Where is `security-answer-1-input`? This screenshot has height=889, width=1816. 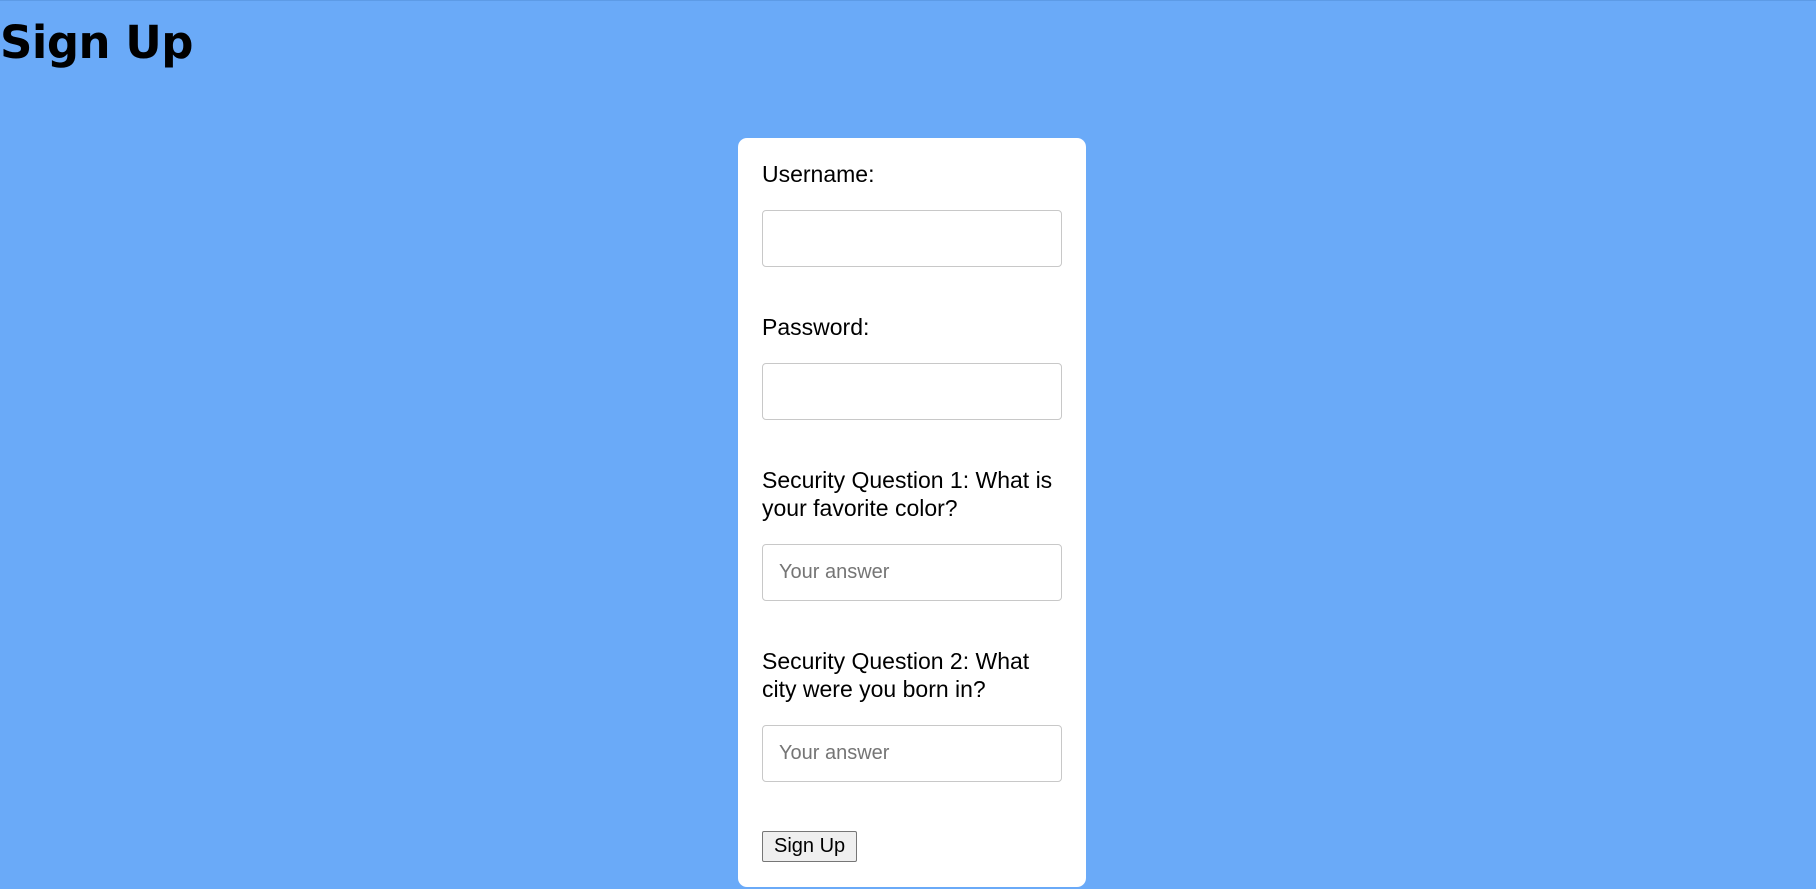 security-answer-1-input is located at coordinates (912, 572).